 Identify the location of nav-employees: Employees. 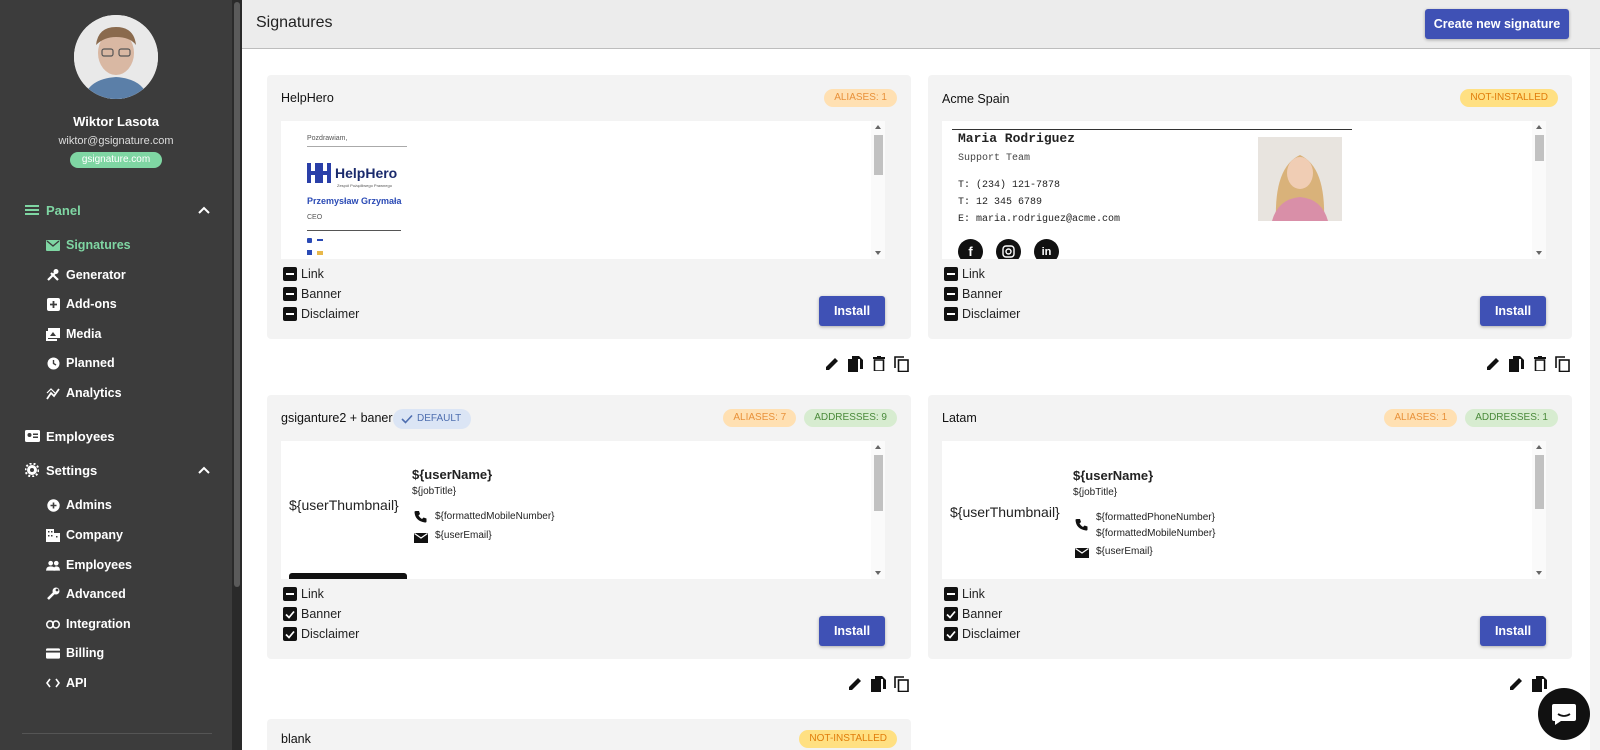
(69, 436).